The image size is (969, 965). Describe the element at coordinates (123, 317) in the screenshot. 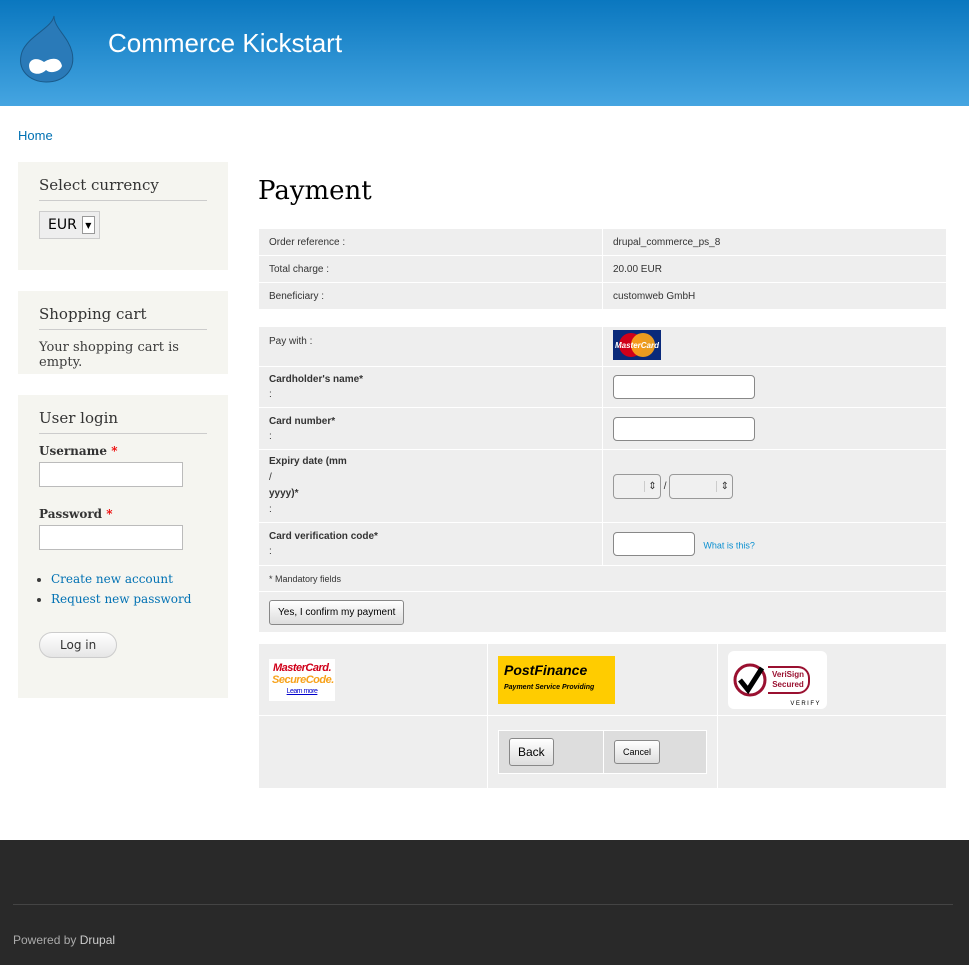

I see `block-title: Shopping cart` at that location.